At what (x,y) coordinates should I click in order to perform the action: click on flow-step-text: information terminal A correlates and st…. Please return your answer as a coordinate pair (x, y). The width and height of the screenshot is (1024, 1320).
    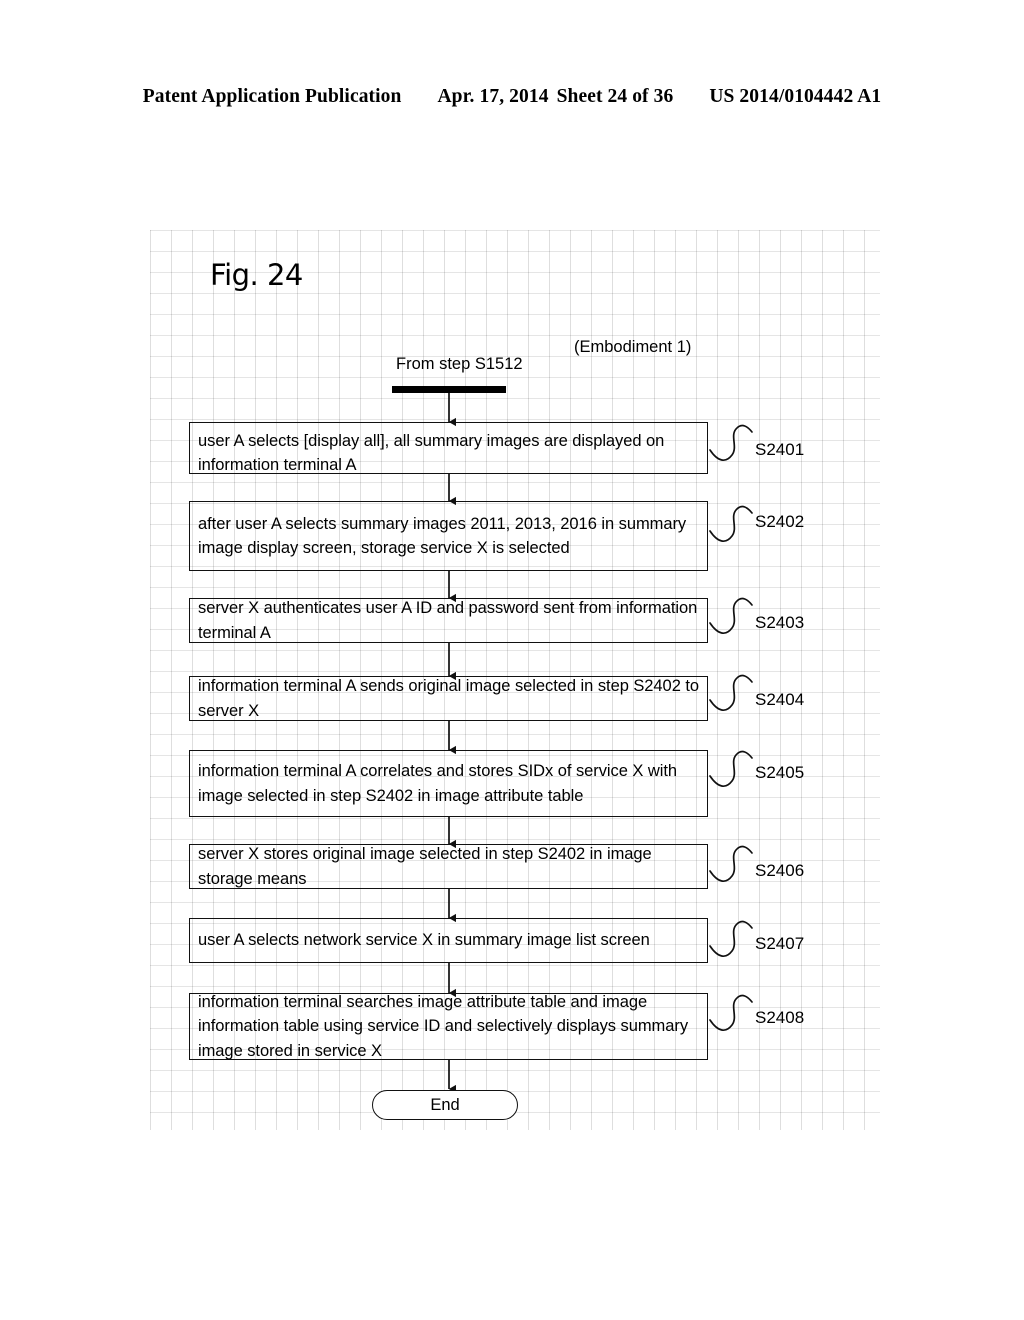
    Looking at the image, I should click on (438, 783).